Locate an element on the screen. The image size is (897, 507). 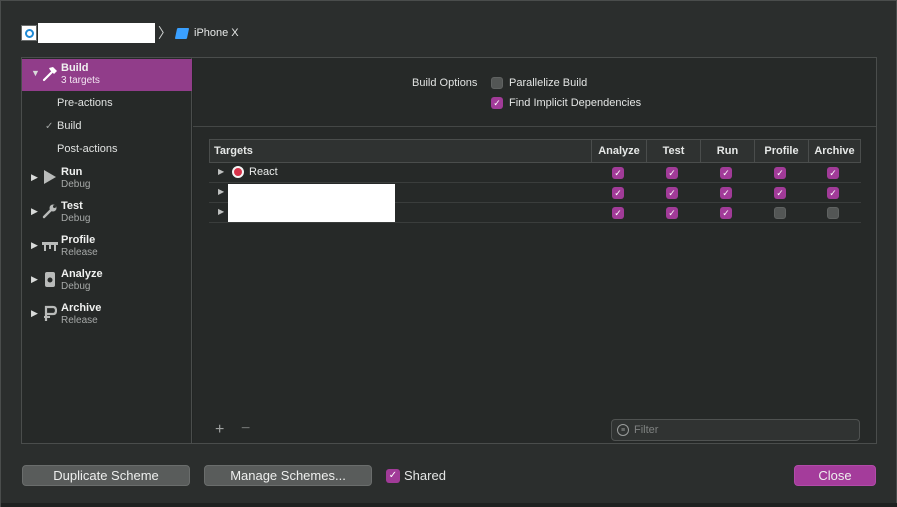
background-strip is located at coordinates (449, 505).